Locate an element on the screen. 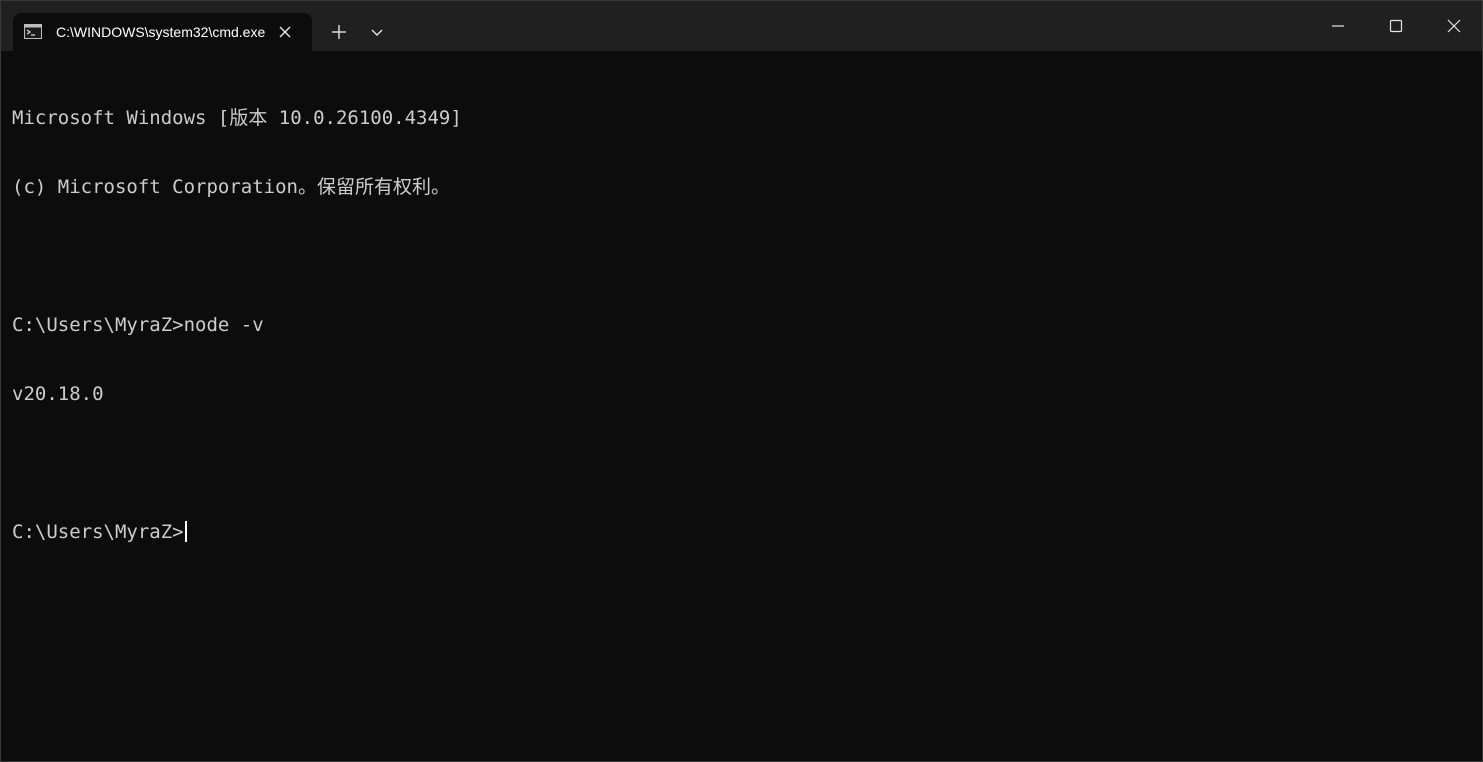  cmd-icon is located at coordinates (33, 31).